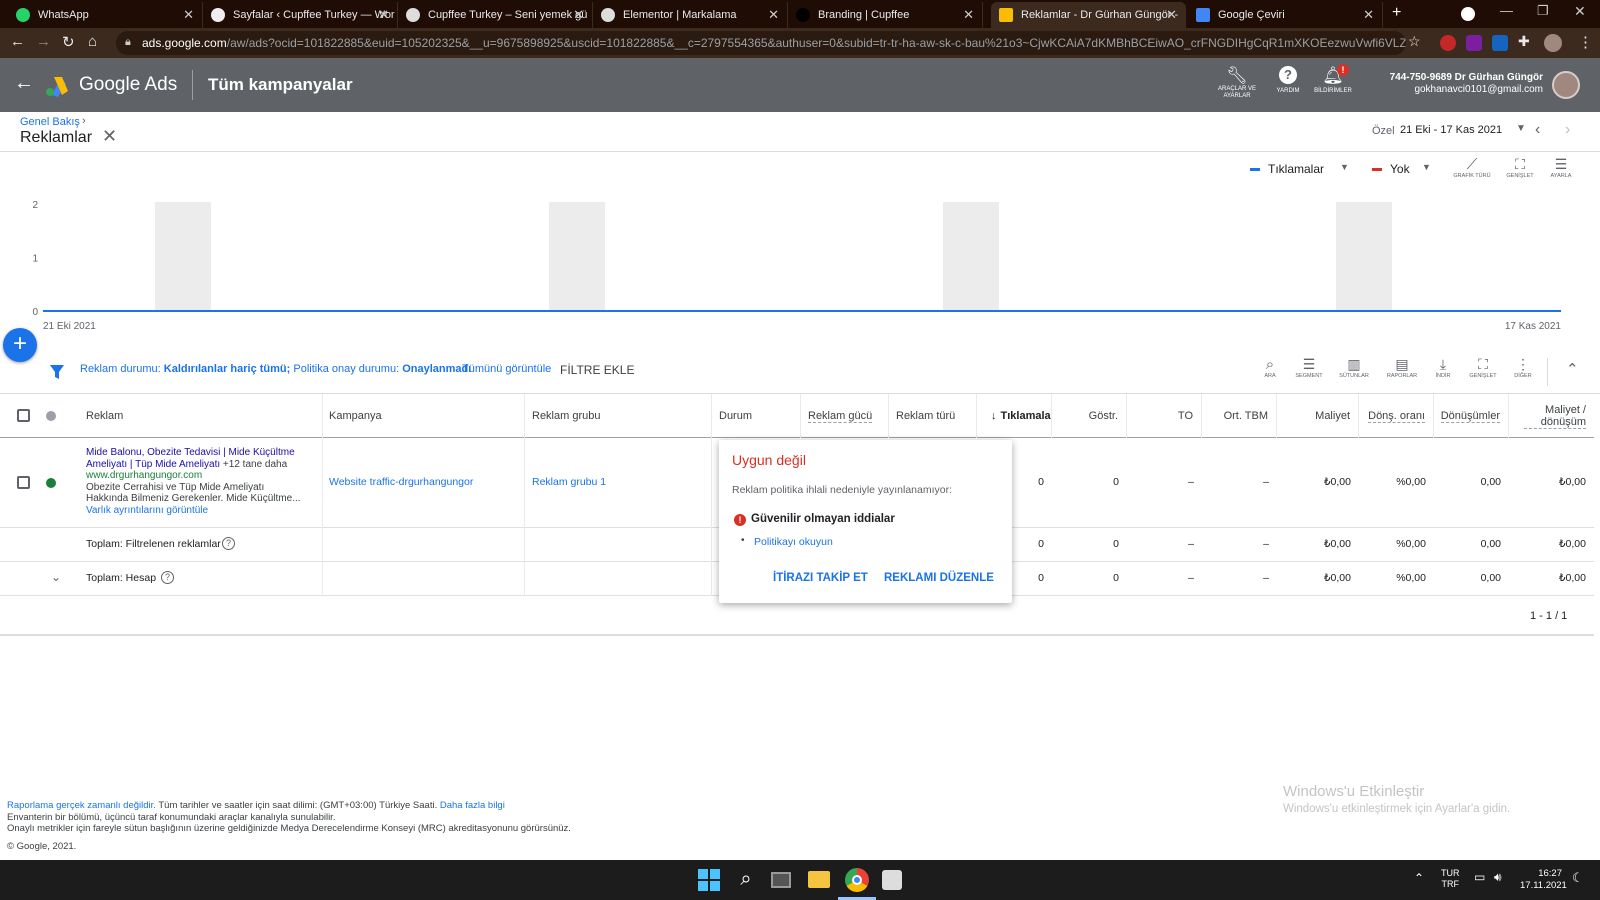  I want to click on columns-tool-button: ▥ SÜTUNLAR, so click(1354, 367).